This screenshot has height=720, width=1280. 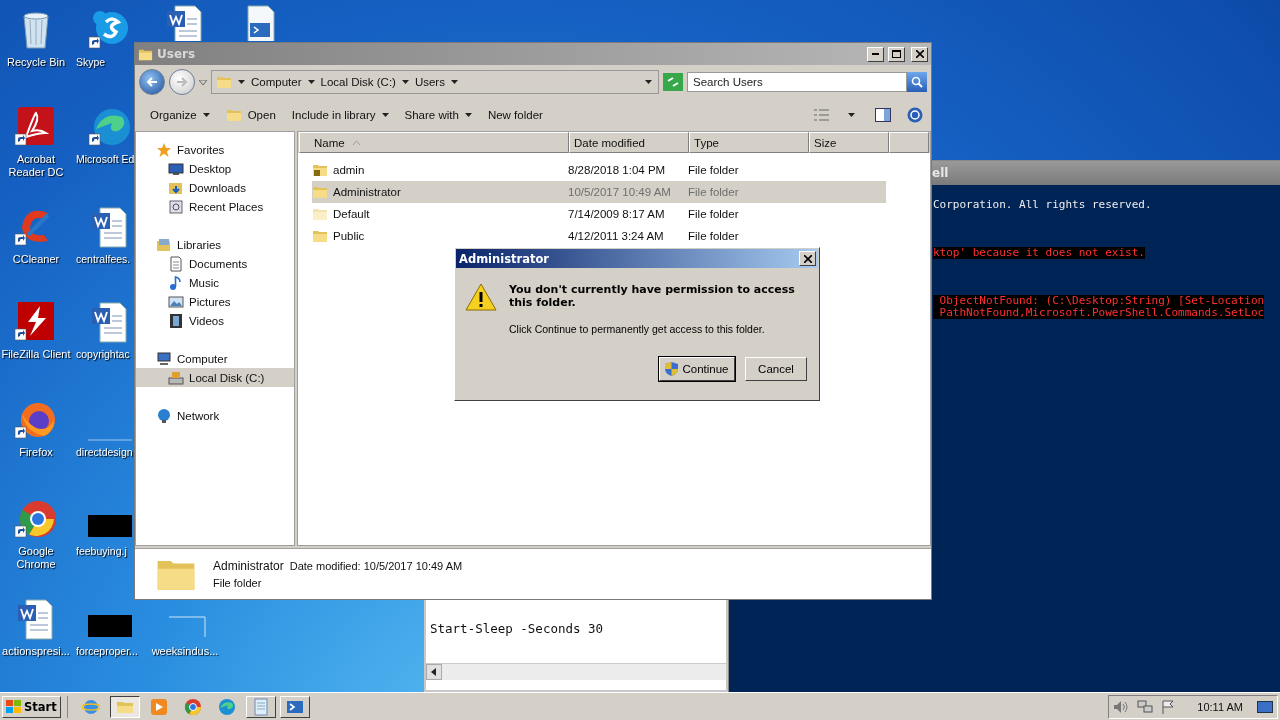 What do you see at coordinates (164, 244) in the screenshot?
I see `library-icon` at bounding box center [164, 244].